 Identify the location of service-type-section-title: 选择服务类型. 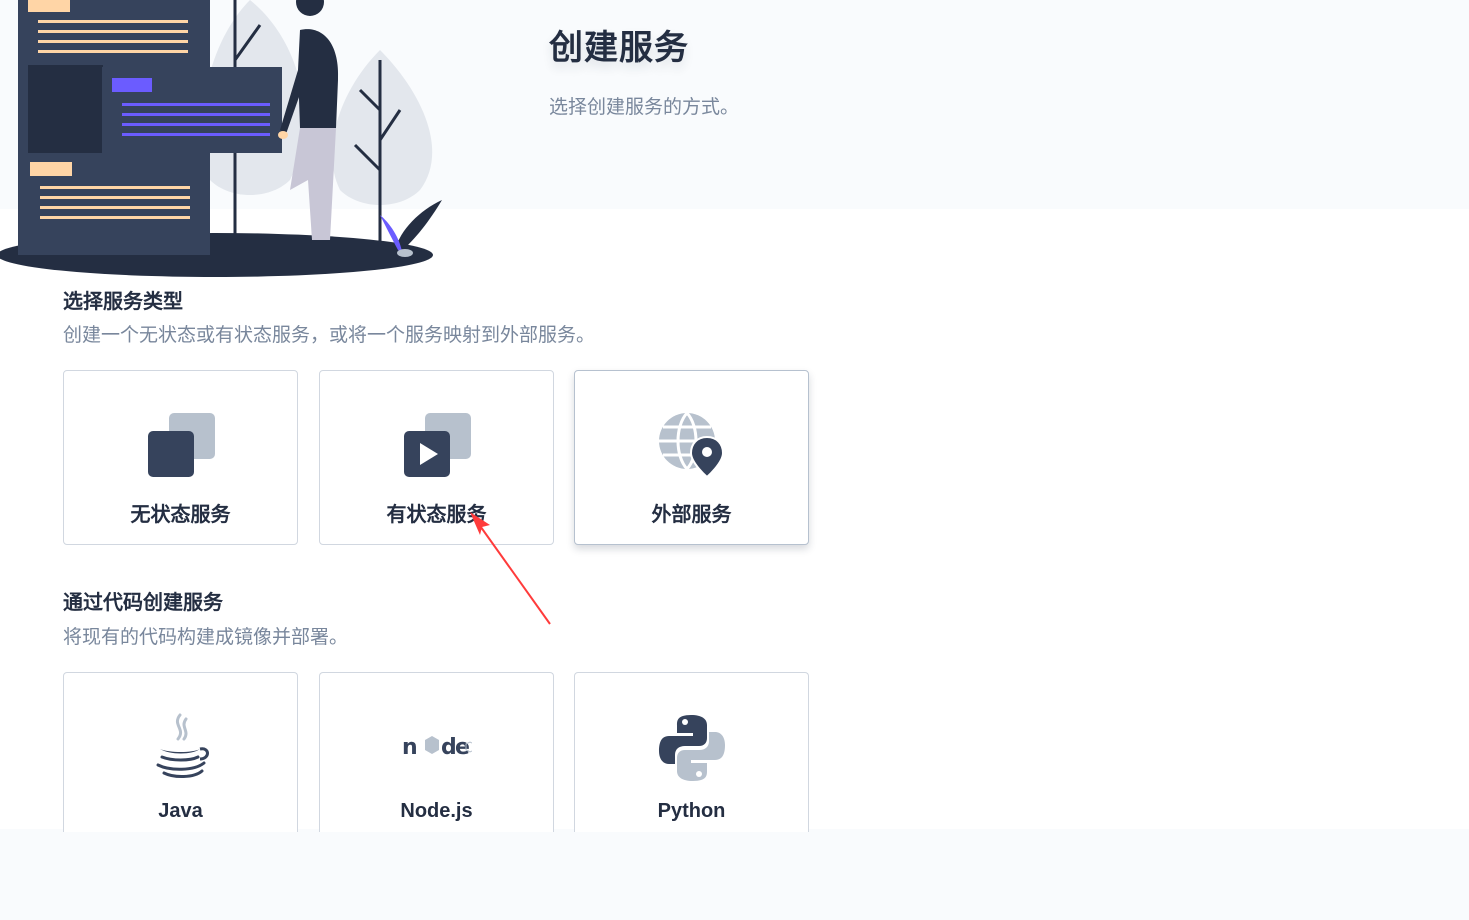
(123, 302).